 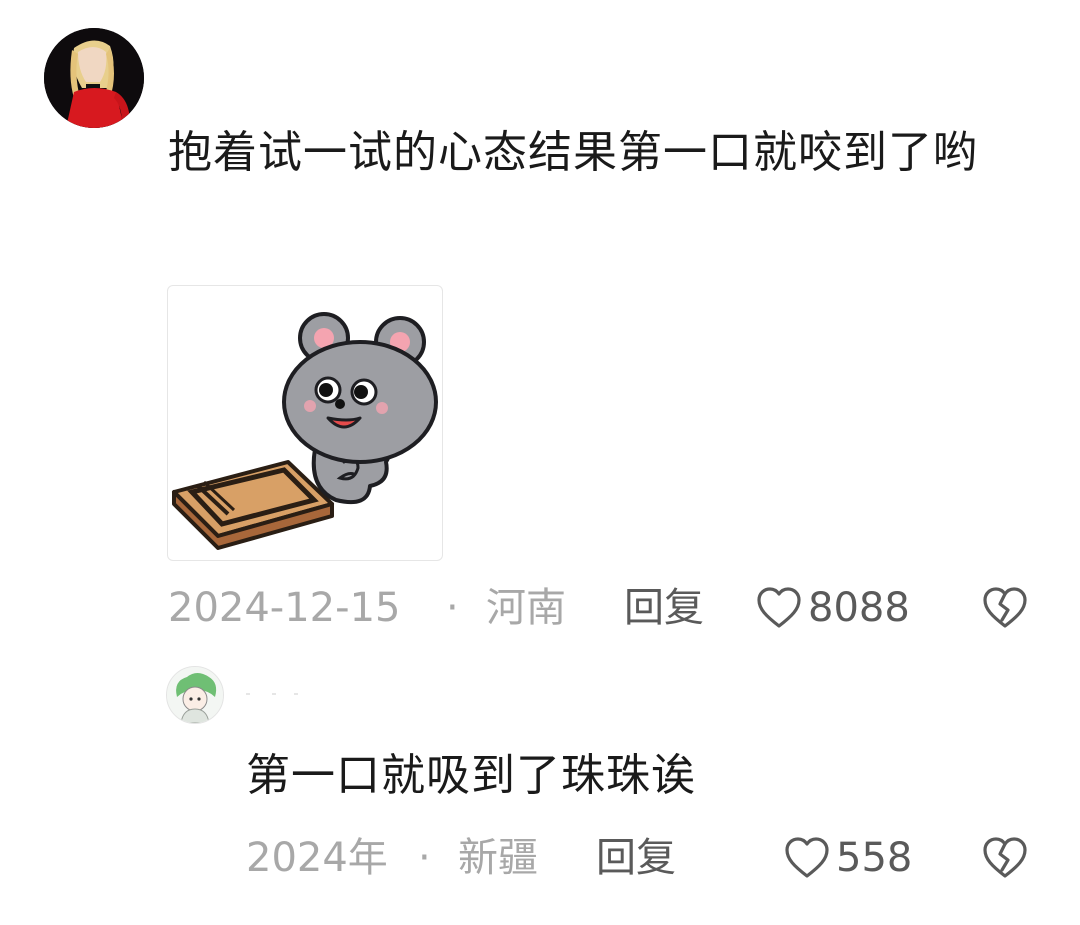 What do you see at coordinates (317, 858) in the screenshot?
I see `reply-date: 2024年` at bounding box center [317, 858].